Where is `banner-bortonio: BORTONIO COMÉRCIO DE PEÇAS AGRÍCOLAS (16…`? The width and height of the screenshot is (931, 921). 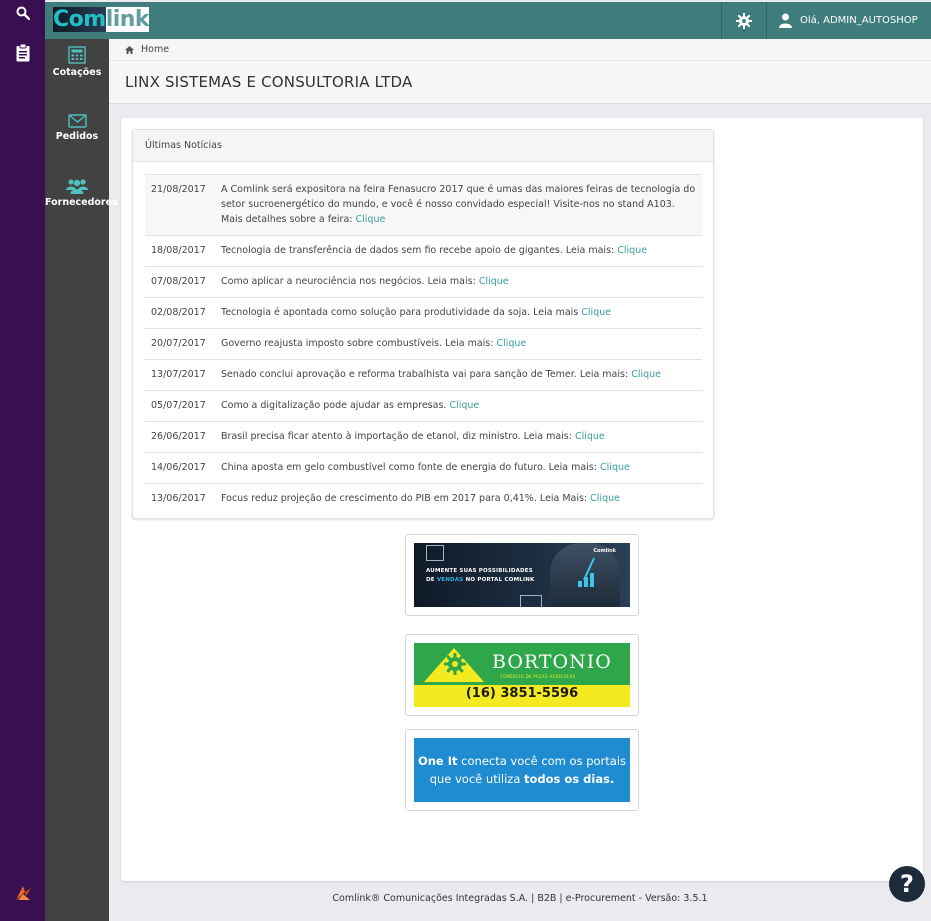
banner-bortonio: BORTONIO COMÉRCIO DE PEÇAS AGRÍCOLAS (16… is located at coordinates (522, 675).